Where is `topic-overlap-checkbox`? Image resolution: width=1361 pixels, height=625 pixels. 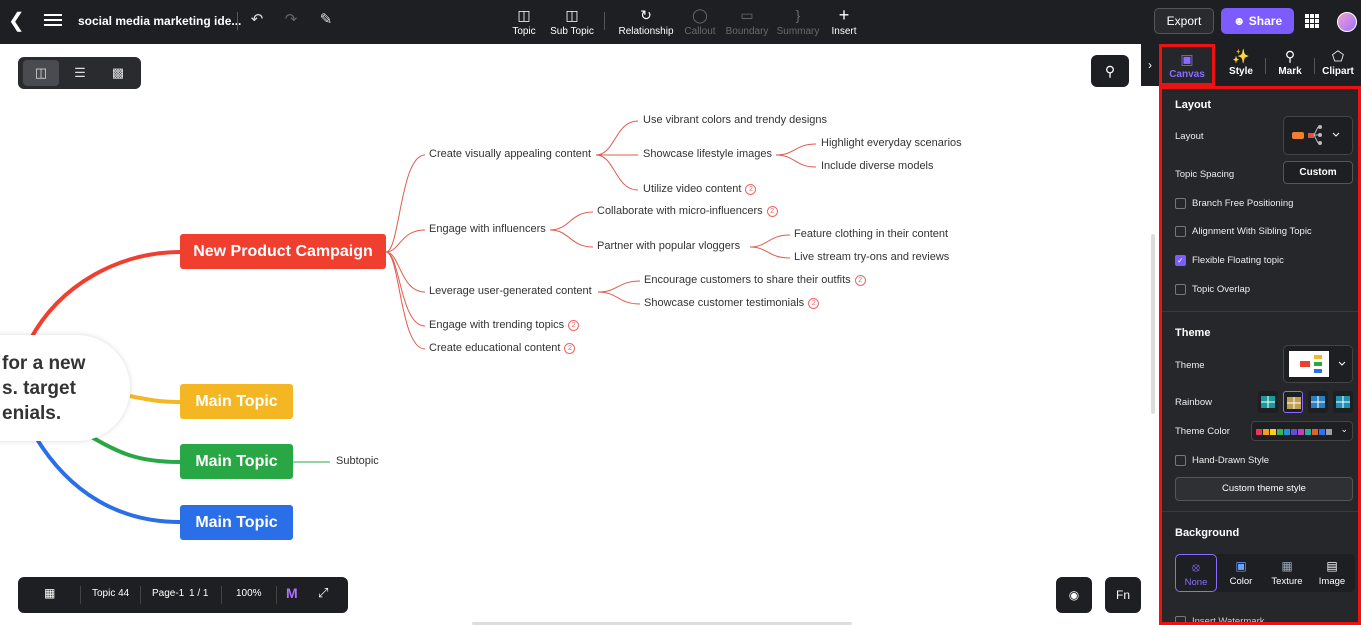 topic-overlap-checkbox is located at coordinates (1180, 289).